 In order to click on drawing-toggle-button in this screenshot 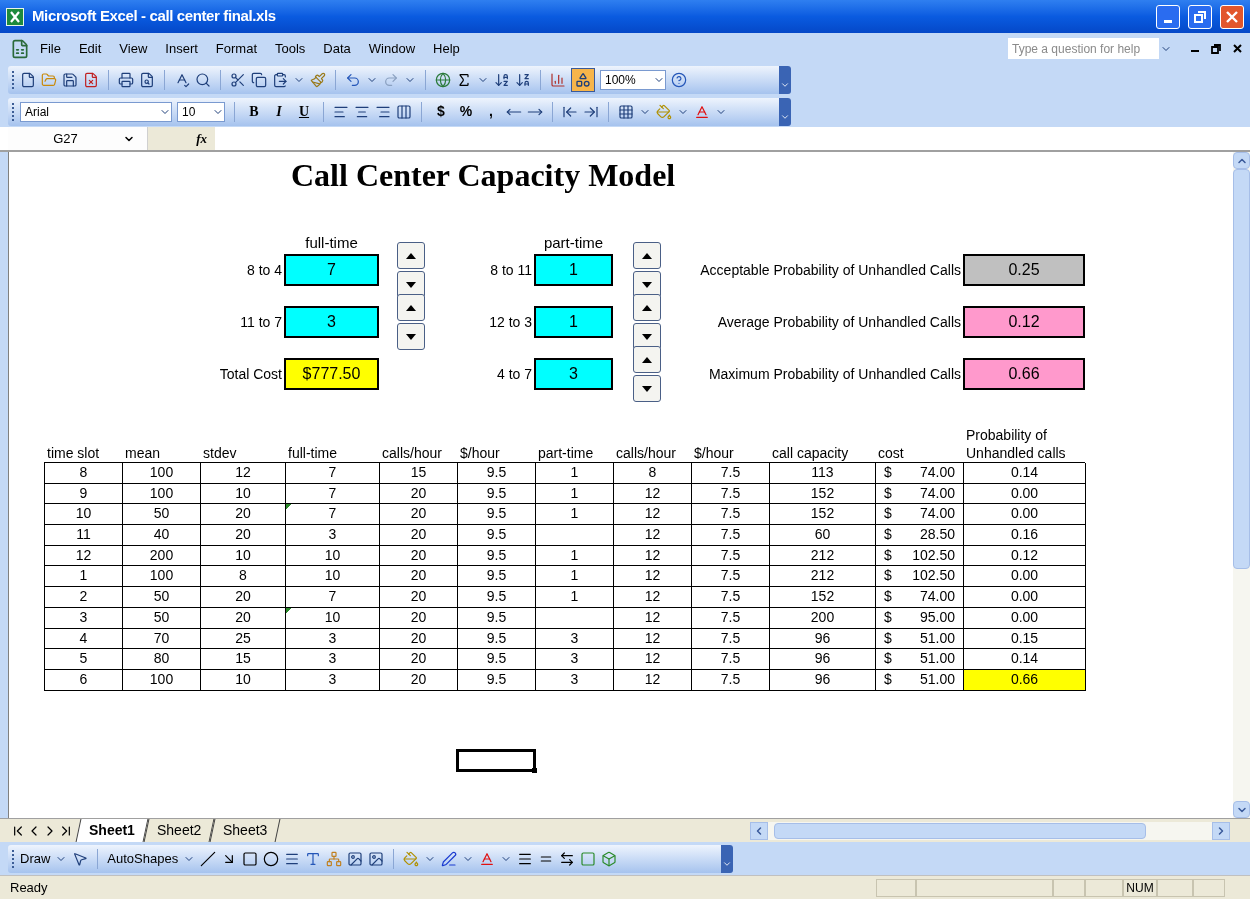, I will do `click(583, 80)`.